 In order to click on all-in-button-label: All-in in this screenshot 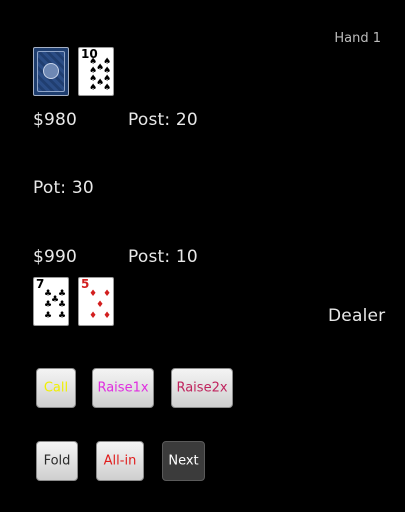, I will do `click(120, 461)`.